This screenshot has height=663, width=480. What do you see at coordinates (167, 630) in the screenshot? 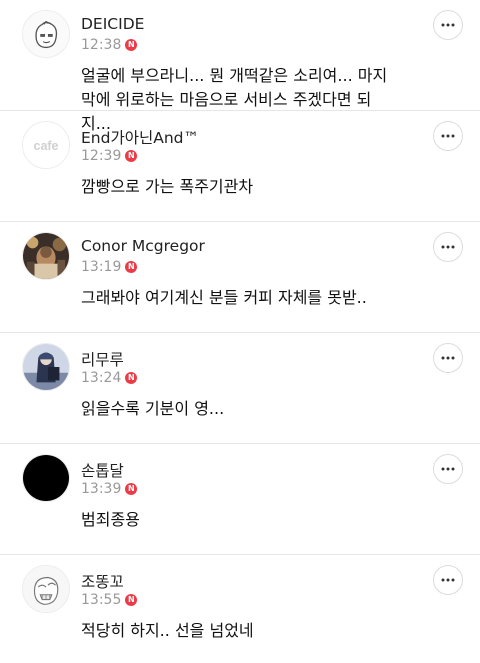
I see `comment-text: 적당히 하지.. 선을 넘었네` at bounding box center [167, 630].